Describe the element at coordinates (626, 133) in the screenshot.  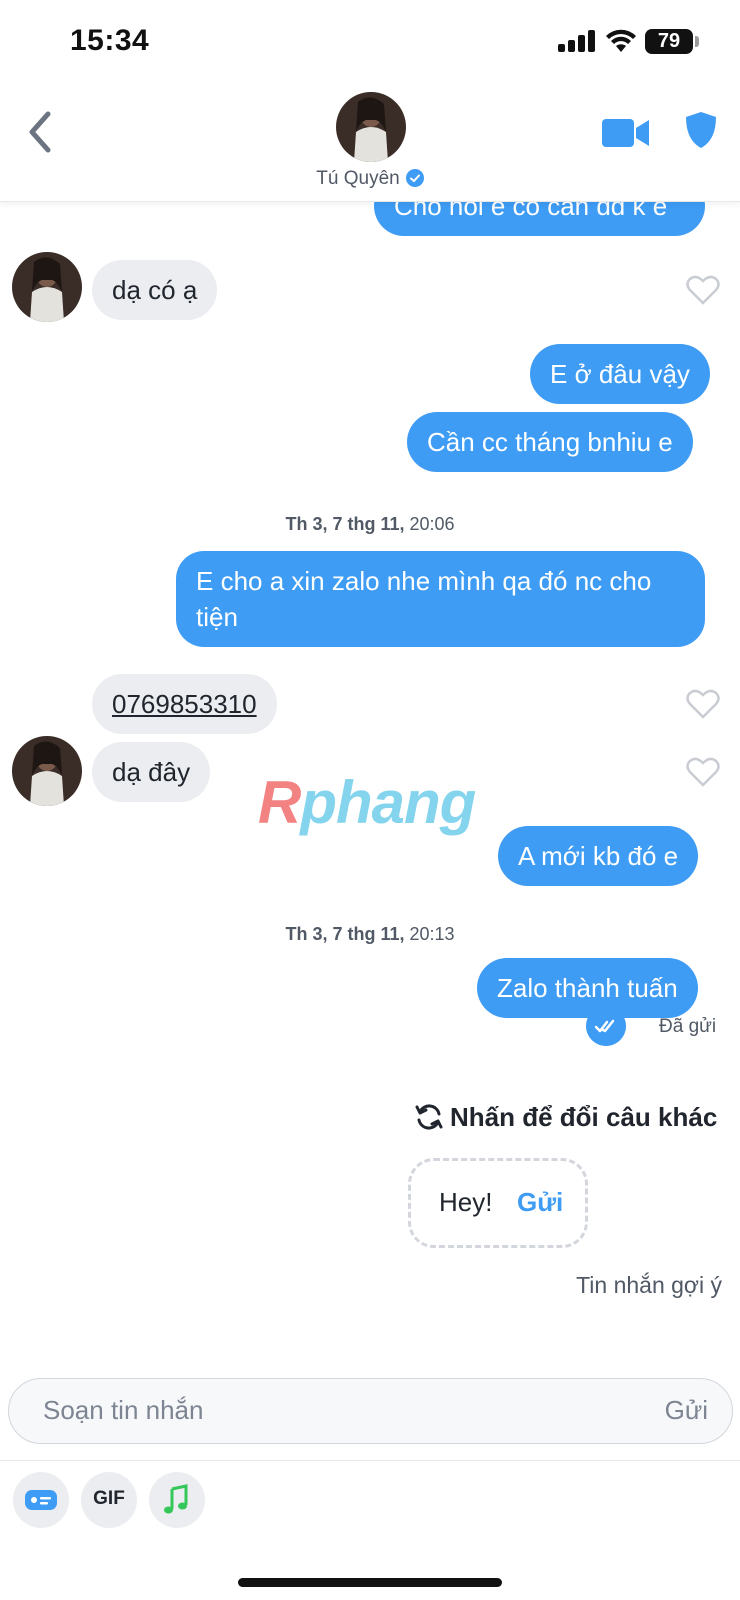
I see `video-call-icon` at that location.